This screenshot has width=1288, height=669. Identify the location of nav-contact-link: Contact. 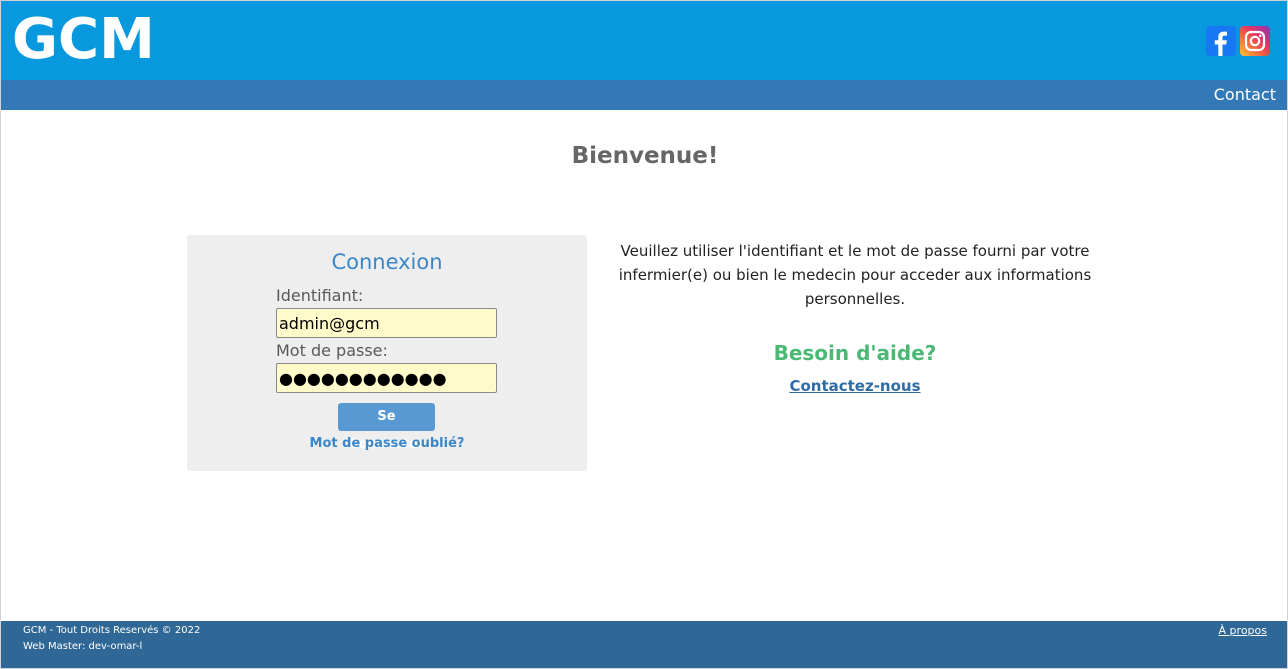
(1245, 95).